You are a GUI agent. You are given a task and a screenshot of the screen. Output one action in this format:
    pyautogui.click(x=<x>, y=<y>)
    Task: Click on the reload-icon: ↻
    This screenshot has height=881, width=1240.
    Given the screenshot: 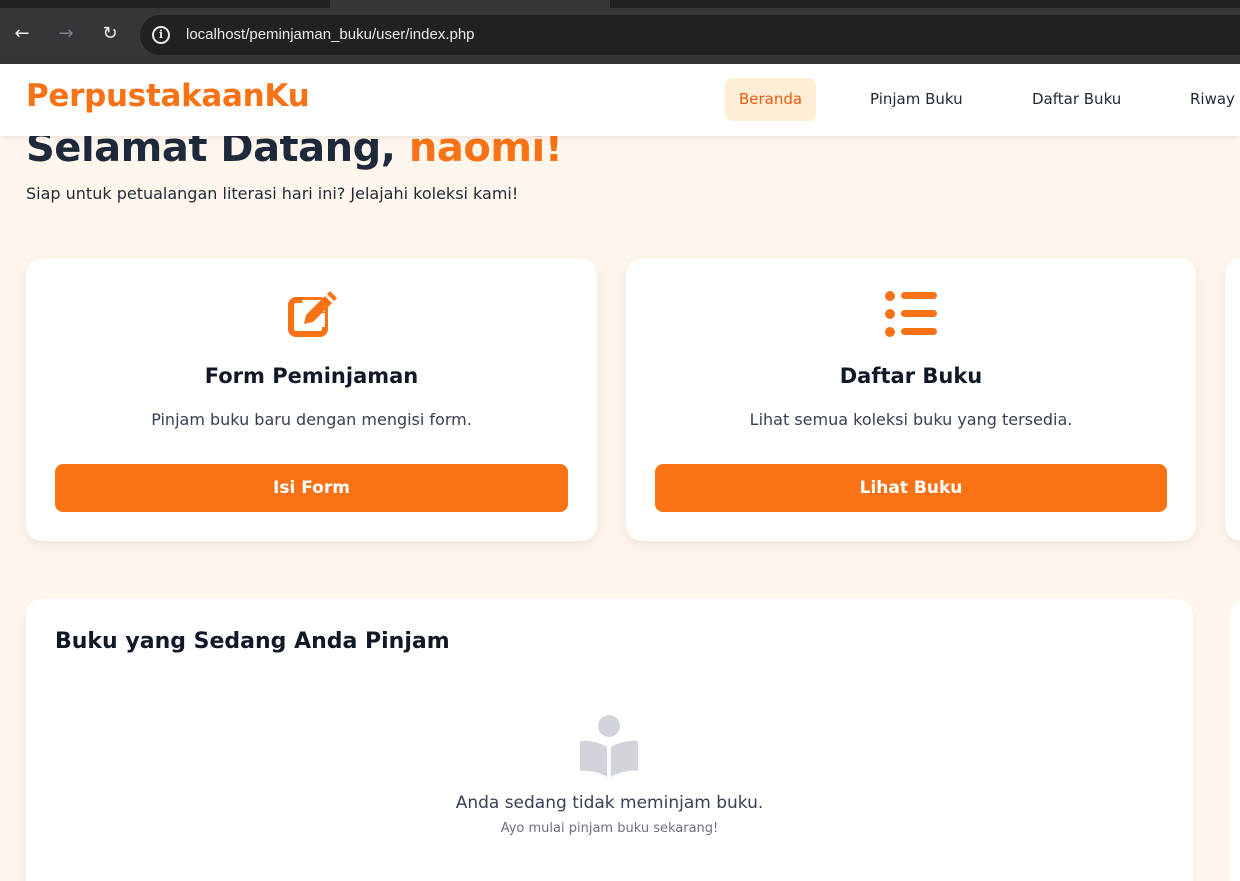 What is the action you would take?
    pyautogui.click(x=110, y=34)
    